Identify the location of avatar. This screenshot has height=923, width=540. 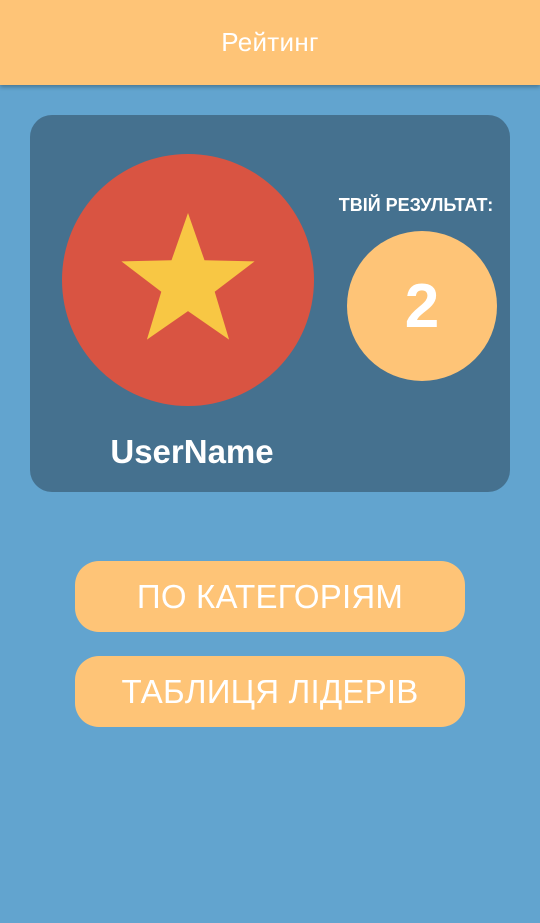
(188, 280).